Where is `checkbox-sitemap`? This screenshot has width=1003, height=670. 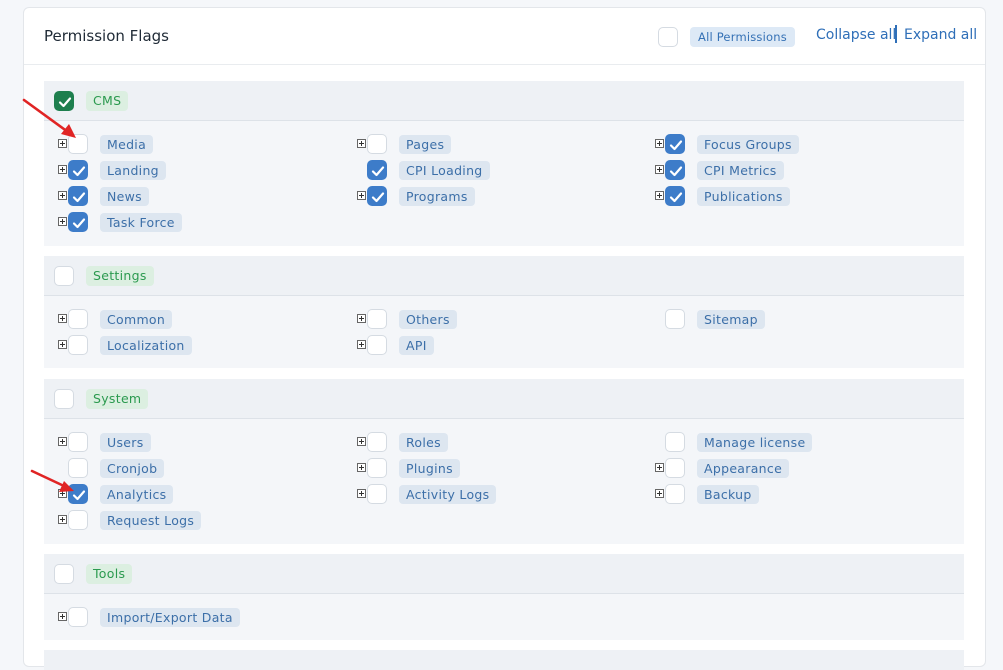 checkbox-sitemap is located at coordinates (675, 319).